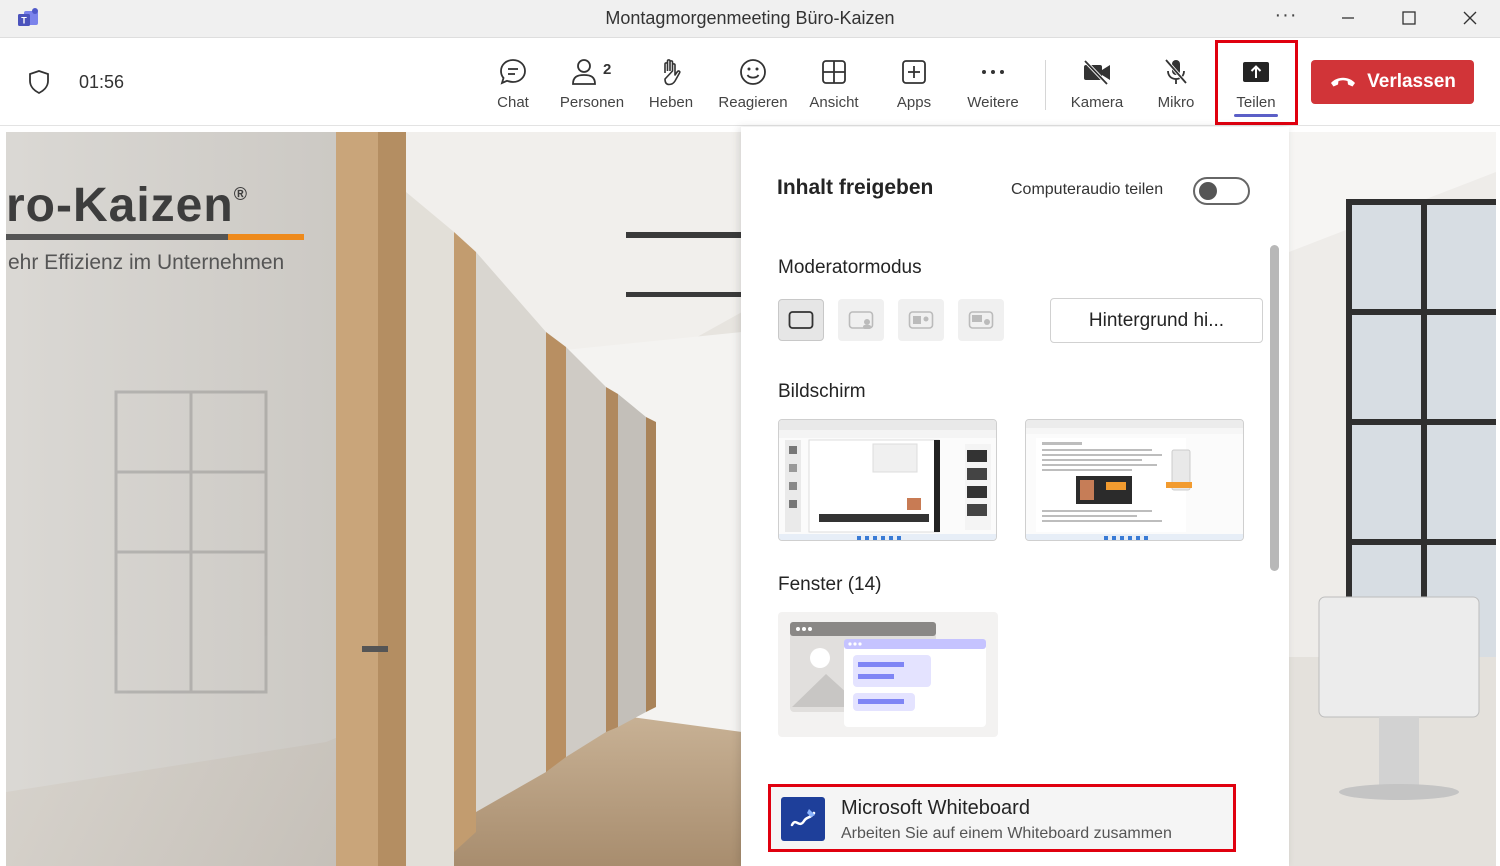 This screenshot has height=866, width=1500. I want to click on mode-standout-button, so click(861, 320).